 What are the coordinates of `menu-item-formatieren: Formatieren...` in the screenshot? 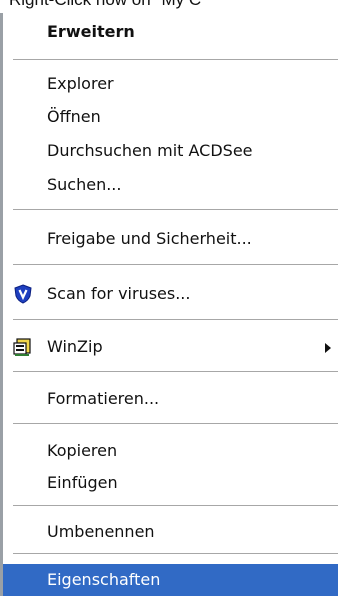 It's located at (170, 399).